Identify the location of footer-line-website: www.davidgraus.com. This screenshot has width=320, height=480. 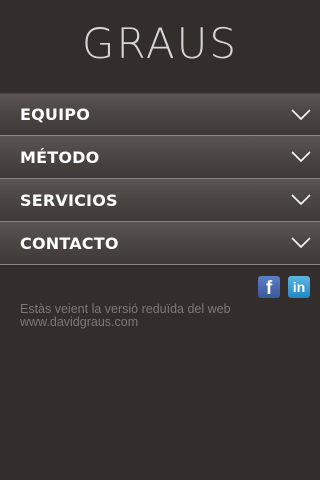
(170, 322).